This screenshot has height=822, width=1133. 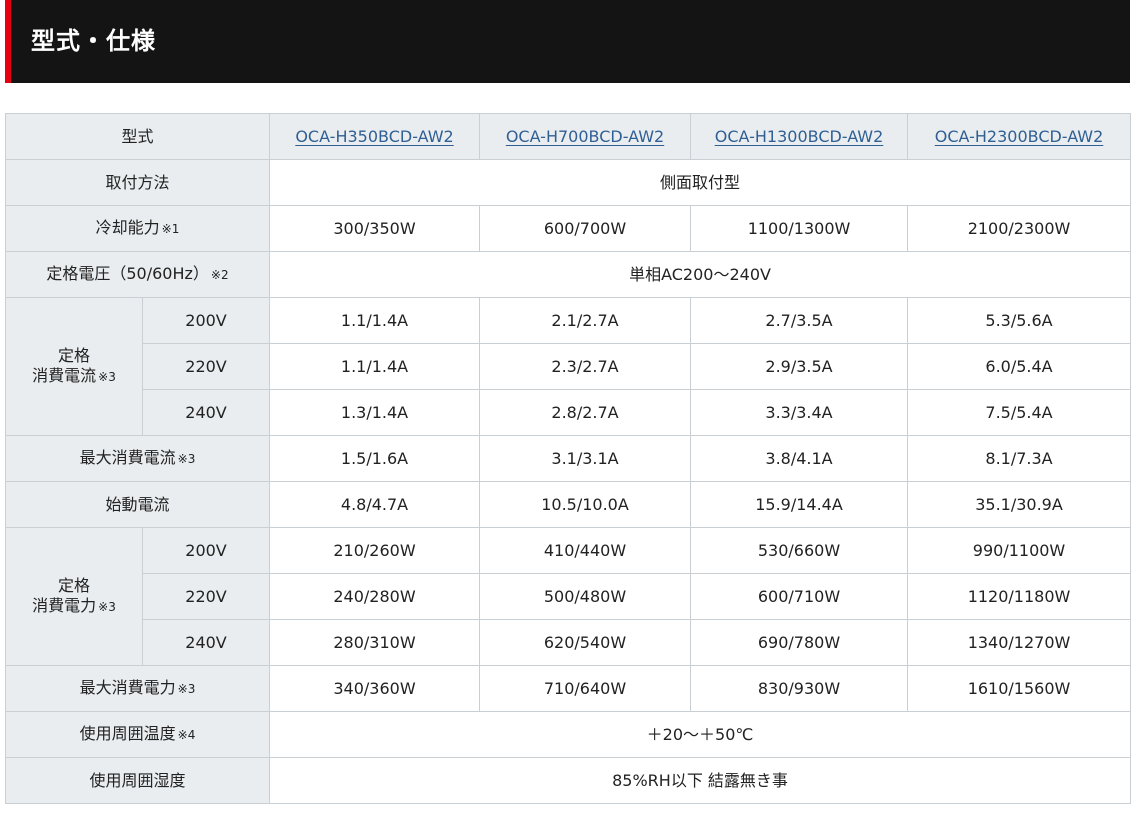 I want to click on value-cell: 340/360W, so click(x=375, y=688).